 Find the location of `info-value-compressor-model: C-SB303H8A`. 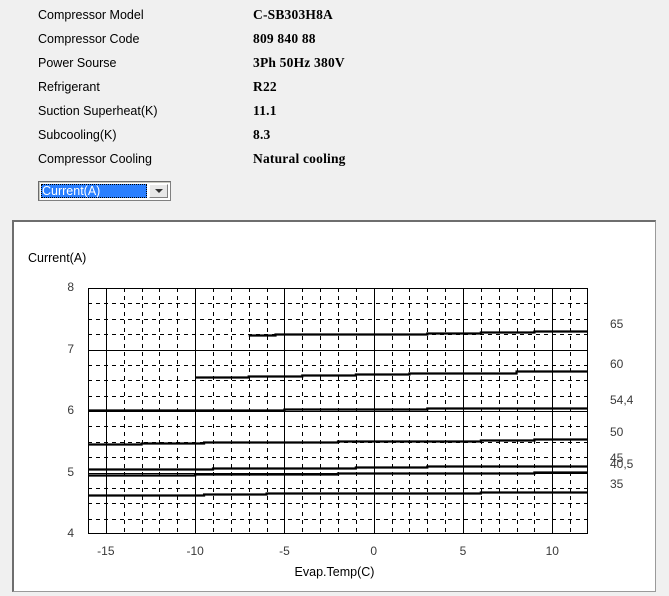

info-value-compressor-model: C-SB303H8A is located at coordinates (293, 14).